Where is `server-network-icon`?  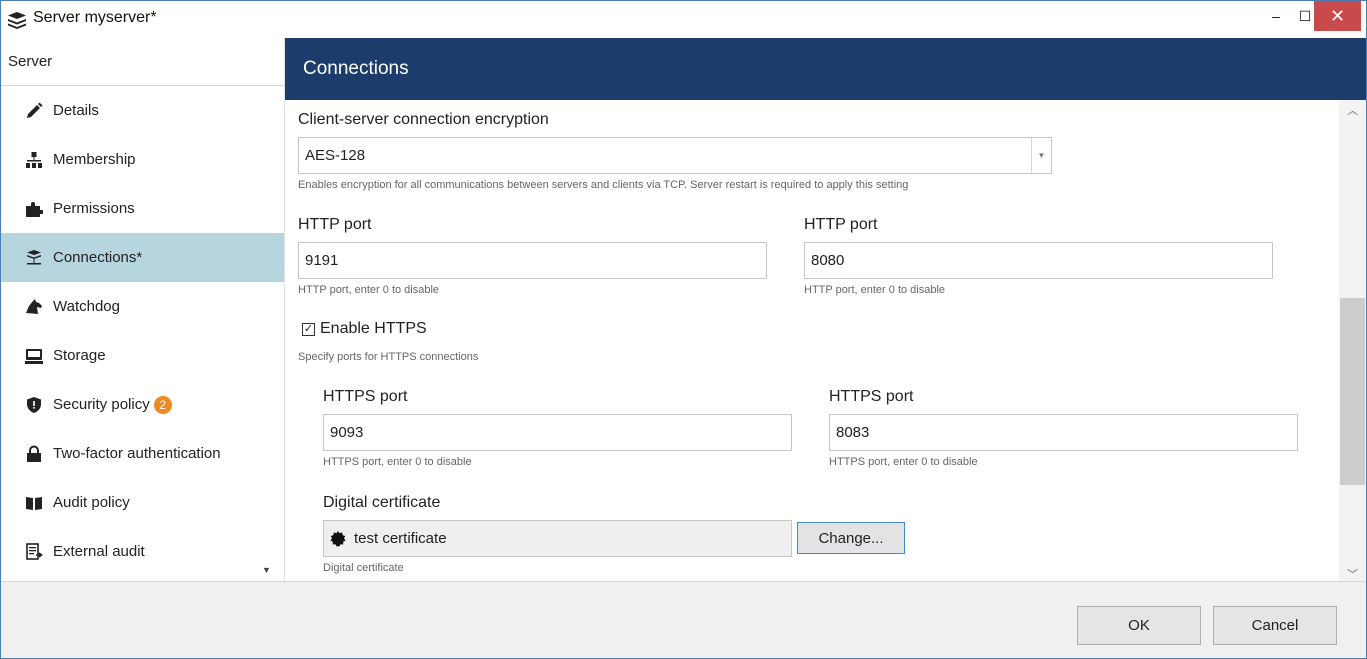 server-network-icon is located at coordinates (34, 258).